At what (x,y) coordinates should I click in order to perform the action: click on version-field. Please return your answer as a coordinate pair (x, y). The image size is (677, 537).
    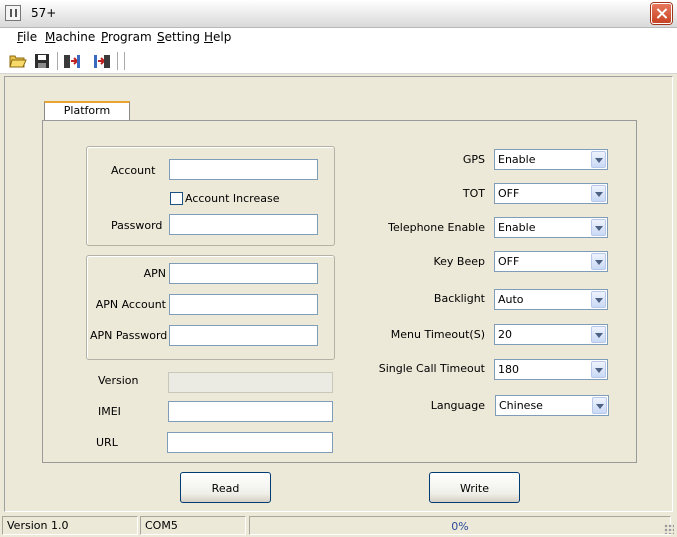
    Looking at the image, I should click on (250, 382).